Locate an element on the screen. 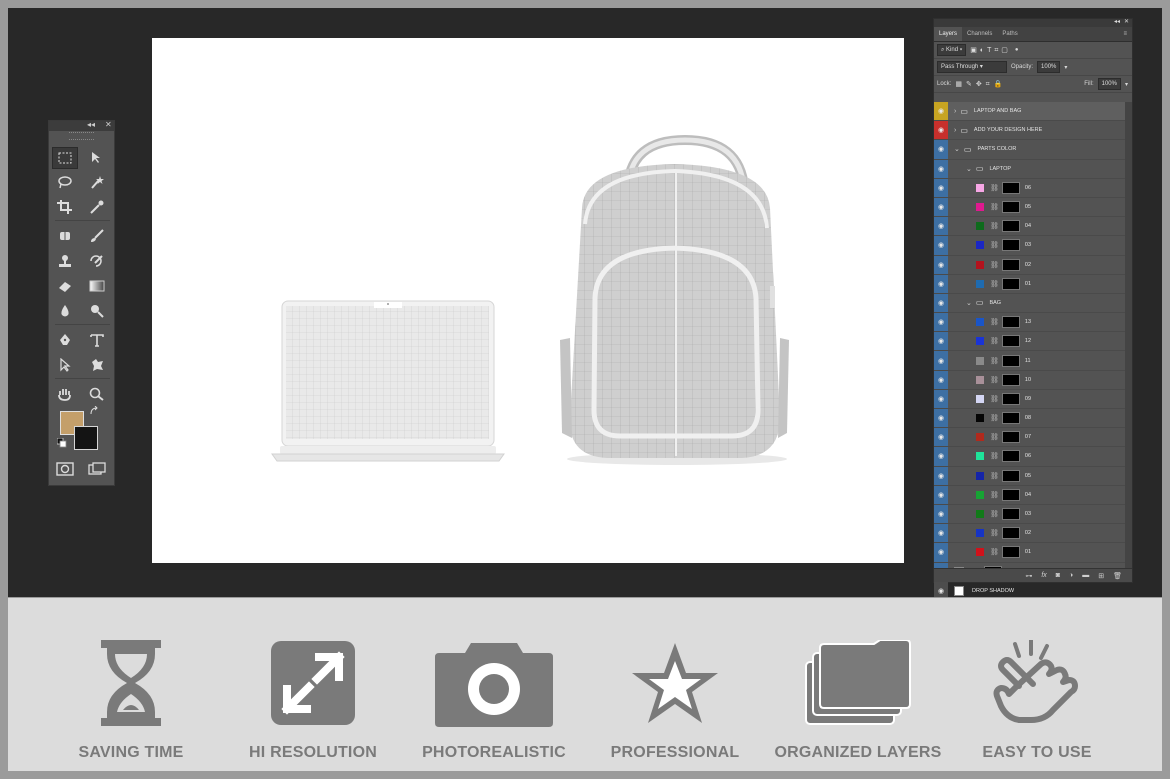  brush-tool-icon is located at coordinates (97, 236).